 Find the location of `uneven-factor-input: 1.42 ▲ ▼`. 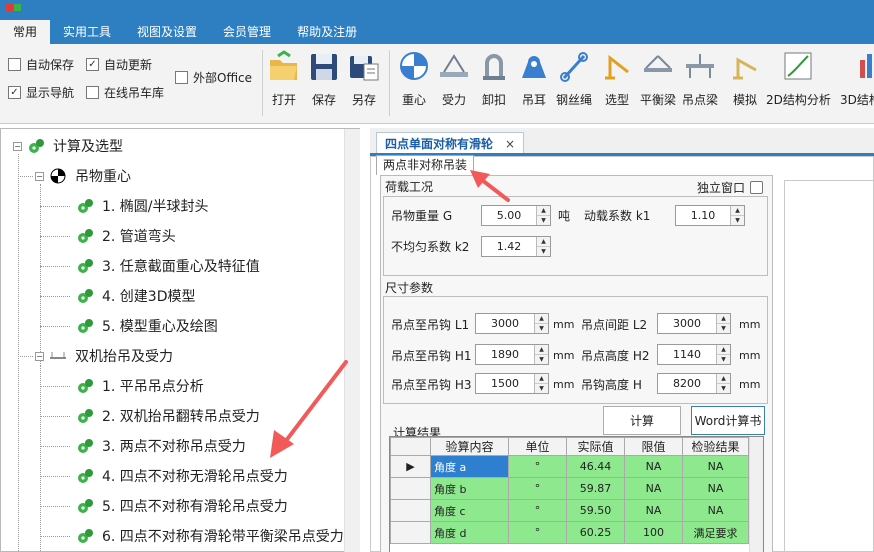

uneven-factor-input: 1.42 ▲ ▼ is located at coordinates (516, 246).